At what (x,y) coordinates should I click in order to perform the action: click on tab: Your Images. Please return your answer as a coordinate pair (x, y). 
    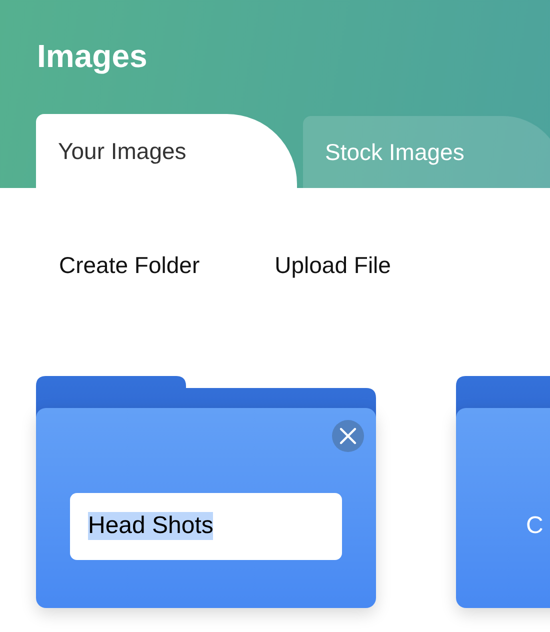
    Looking at the image, I should click on (166, 151).